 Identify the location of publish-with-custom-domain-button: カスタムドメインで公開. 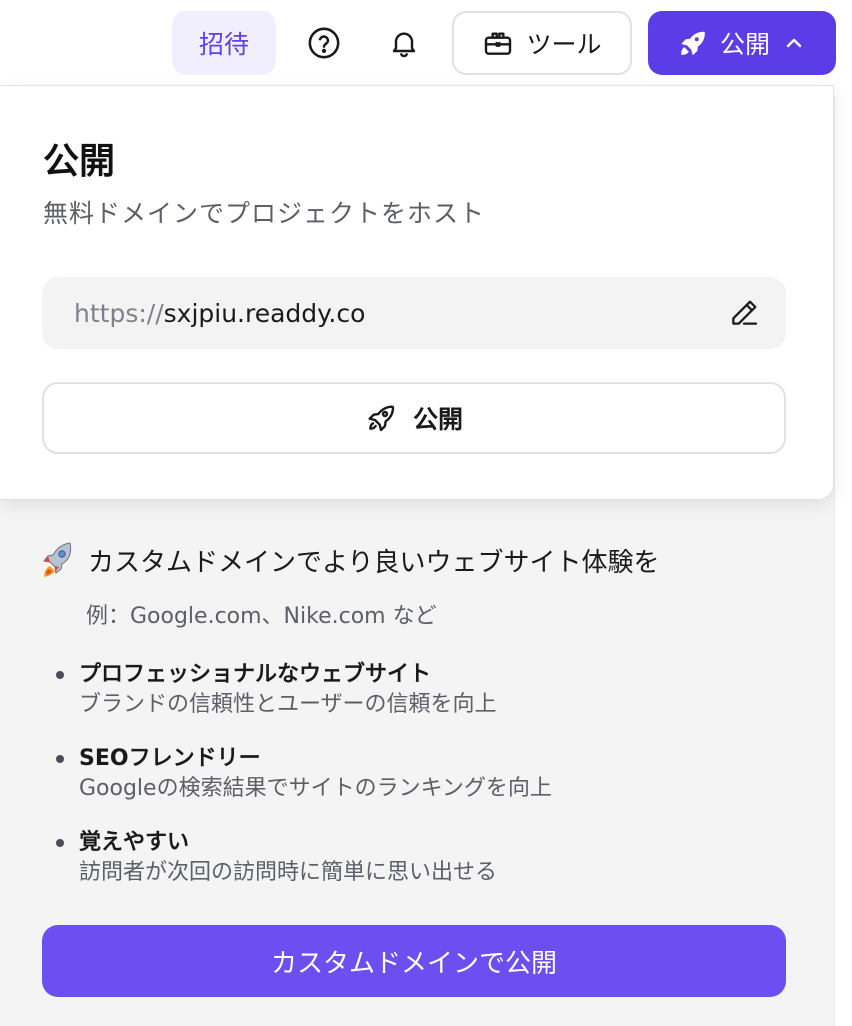
(414, 961).